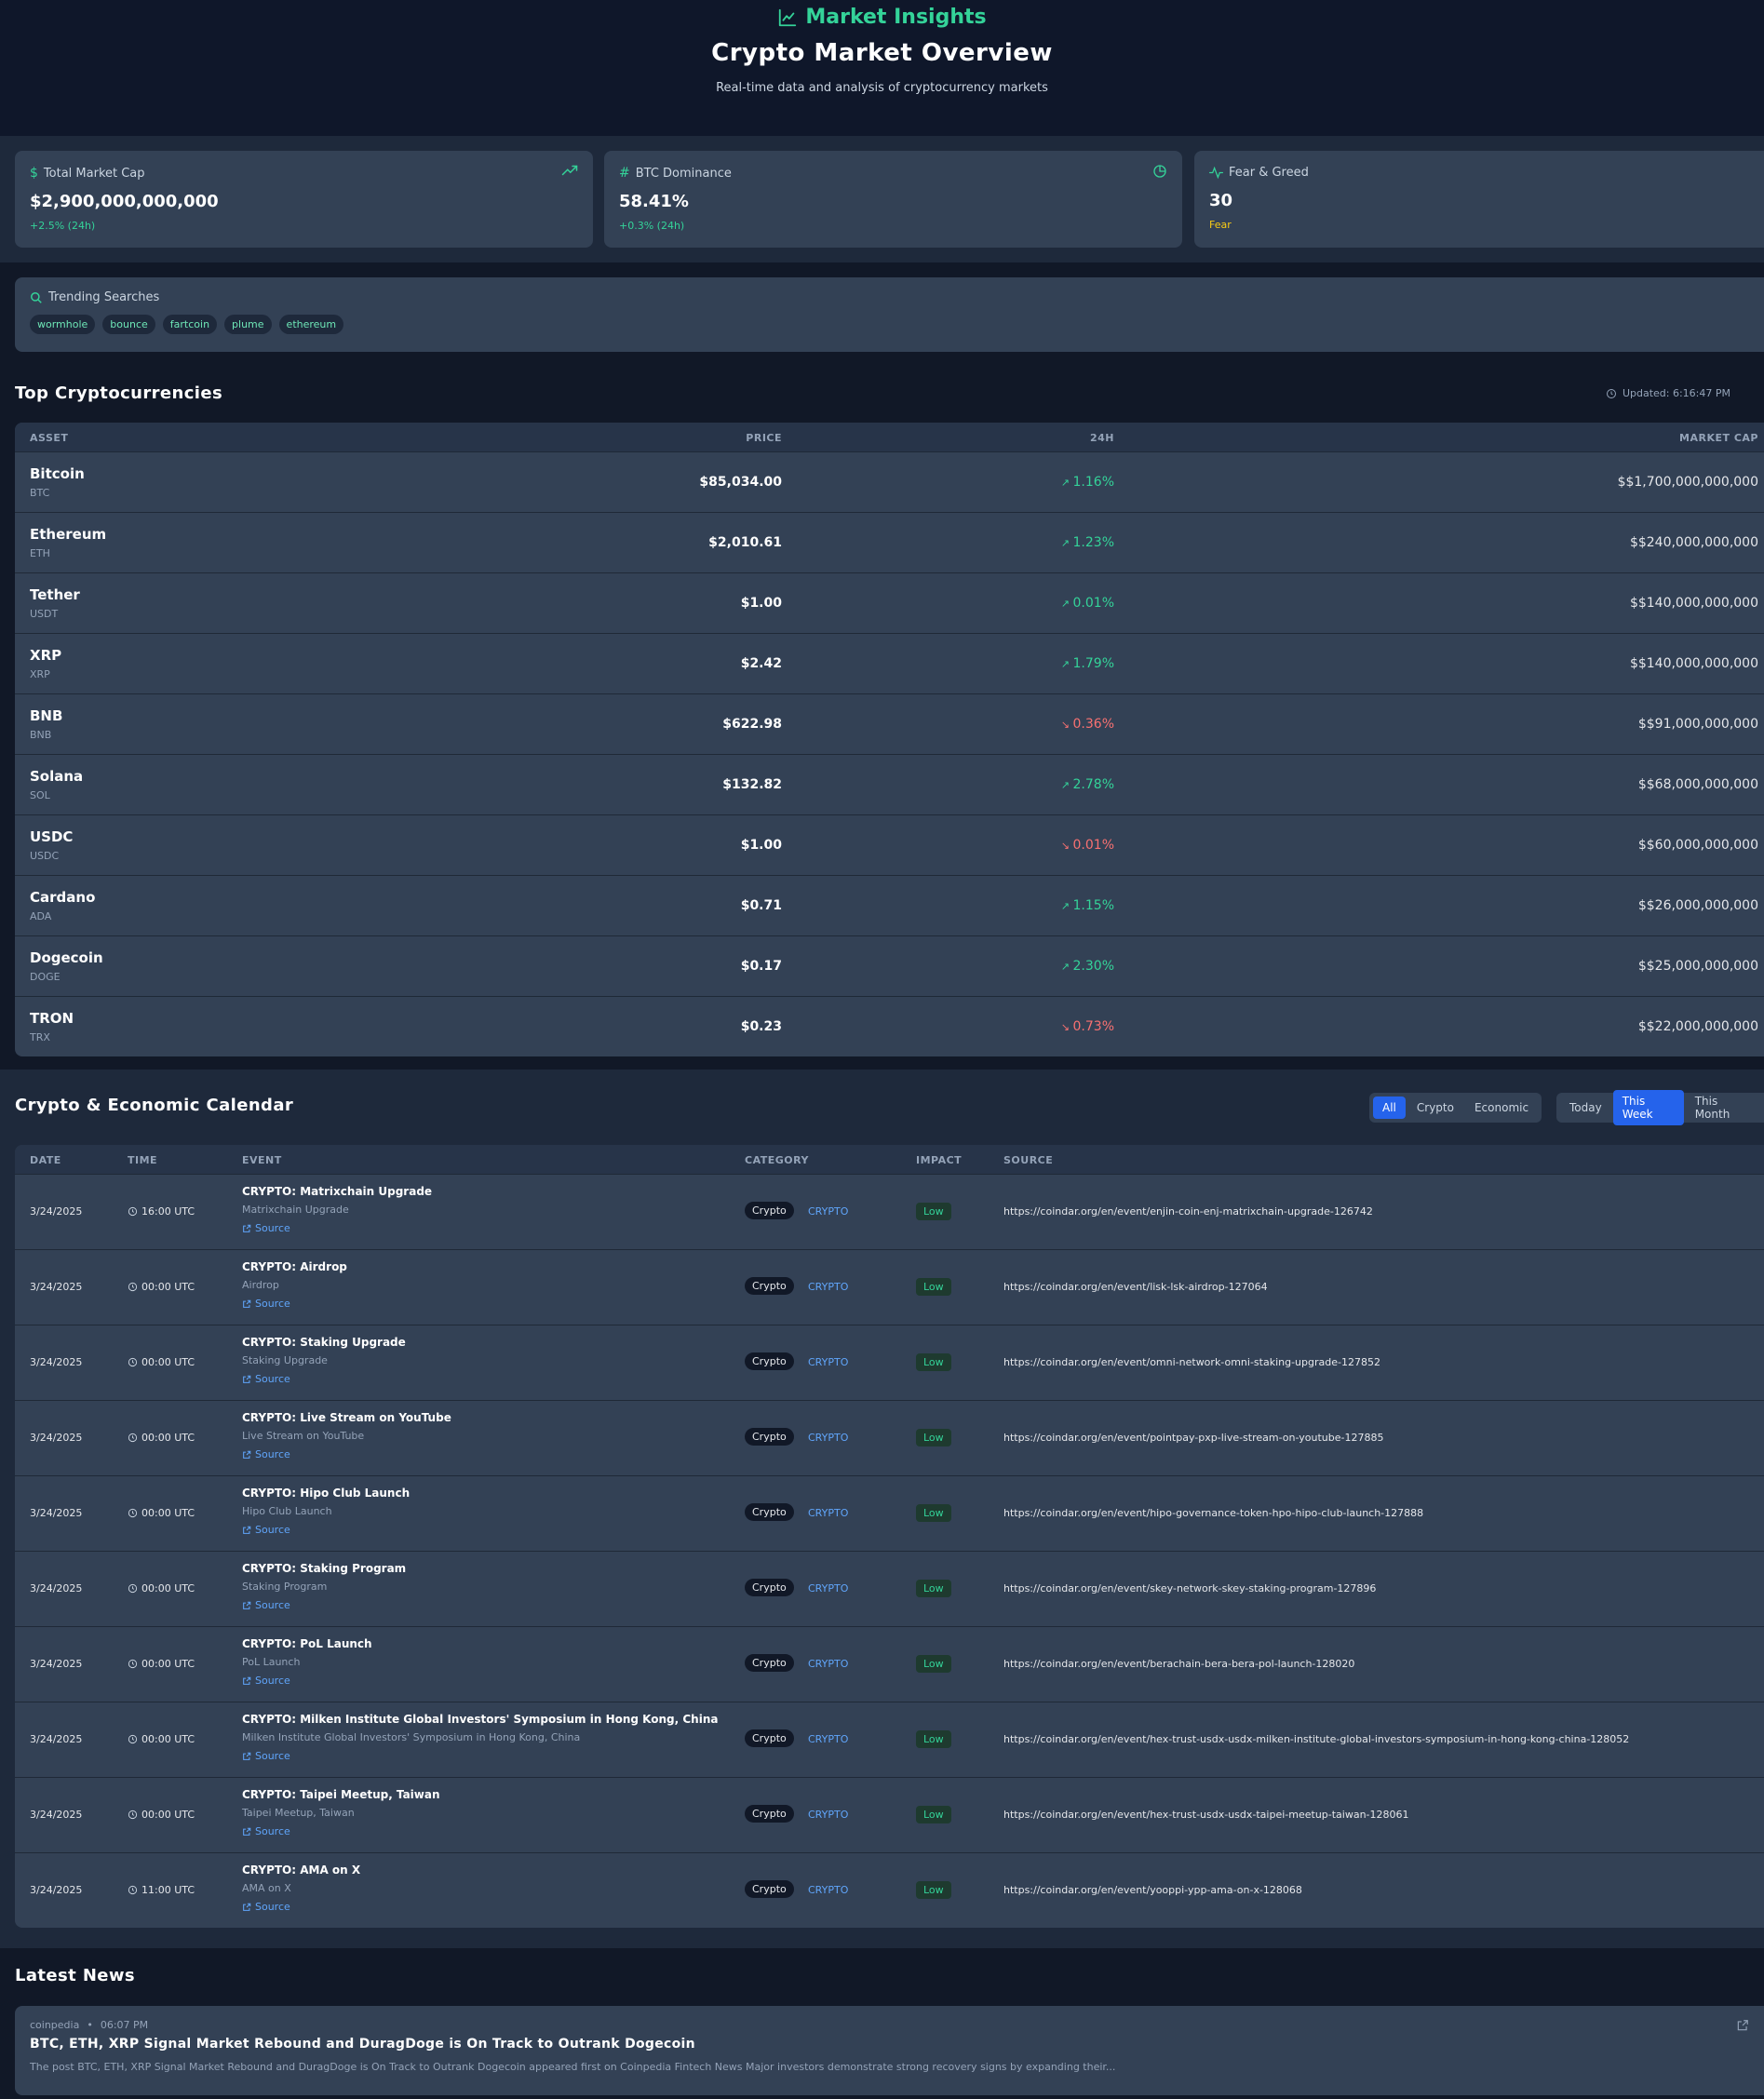 The width and height of the screenshot is (1764, 2099). I want to click on asset-symbol: DOGE, so click(45, 977).